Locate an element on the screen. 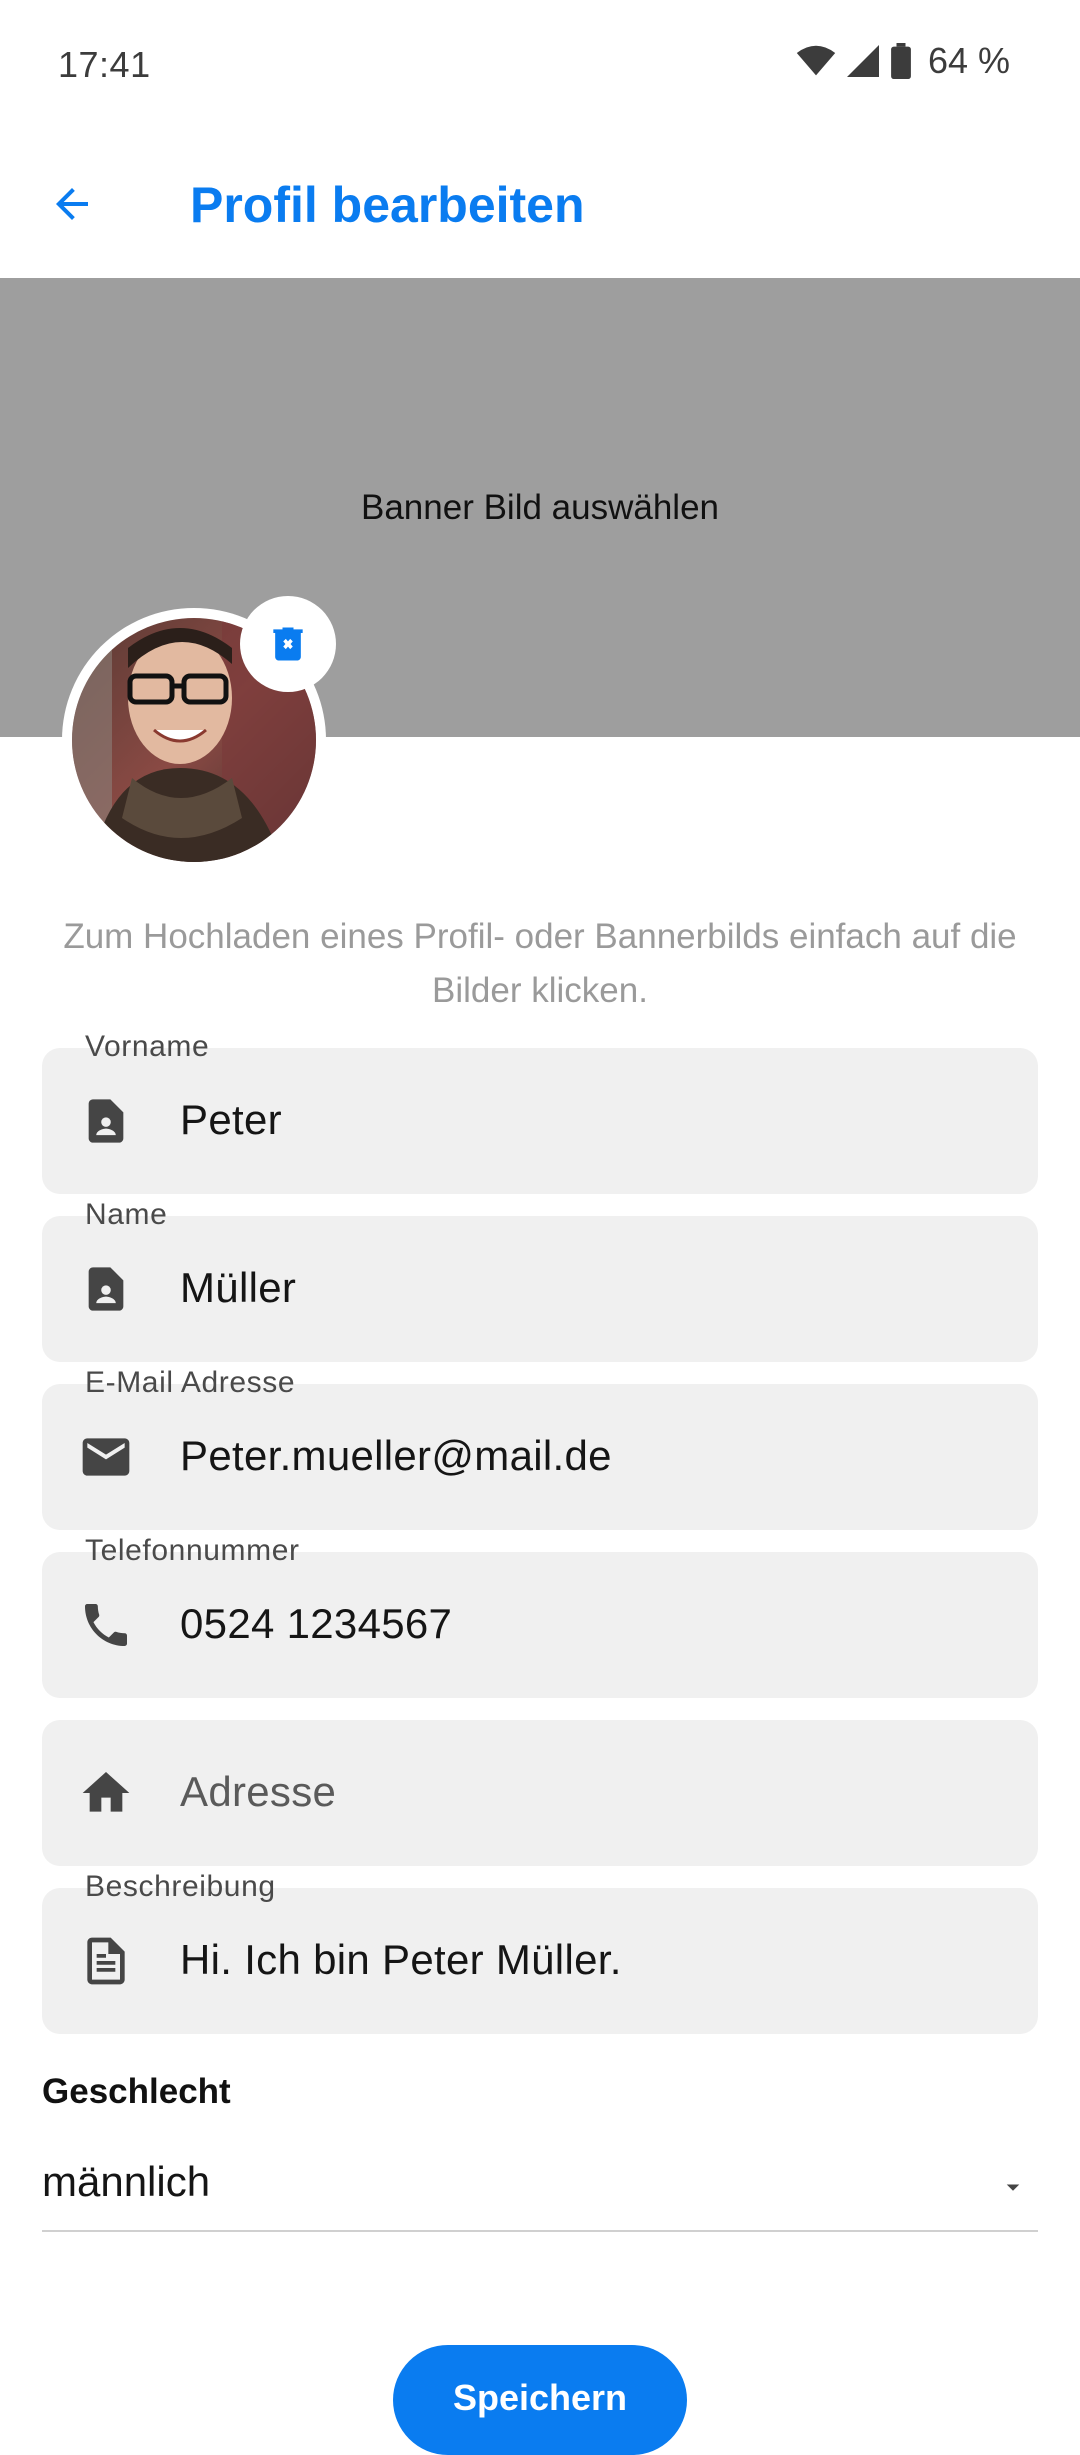  status-icons: 64 % is located at coordinates (903, 61).